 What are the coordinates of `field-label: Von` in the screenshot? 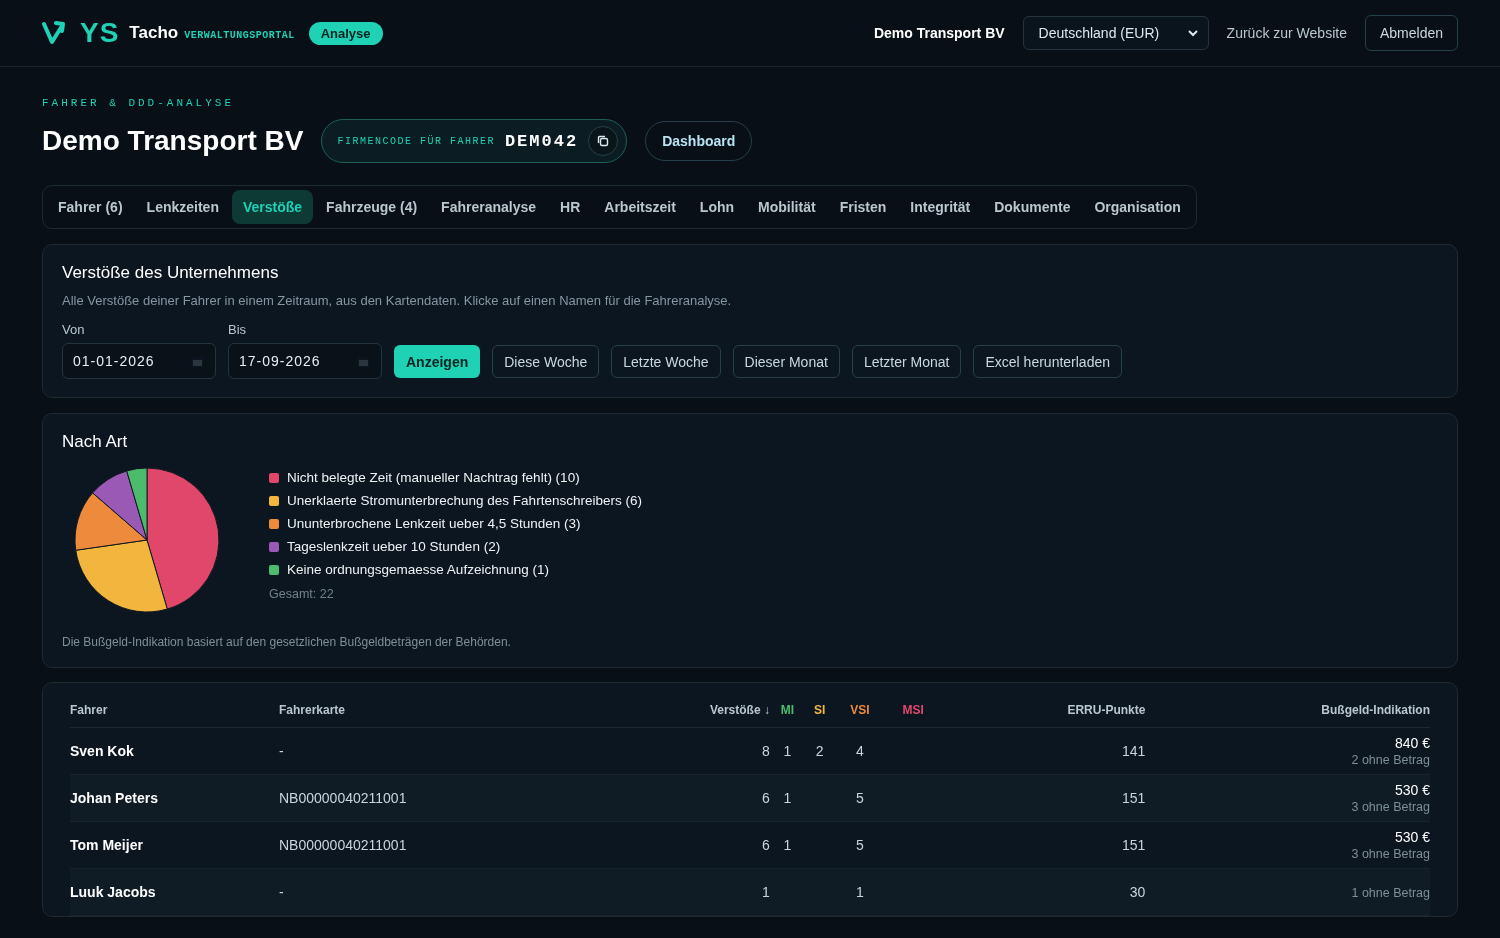 It's located at (74, 329).